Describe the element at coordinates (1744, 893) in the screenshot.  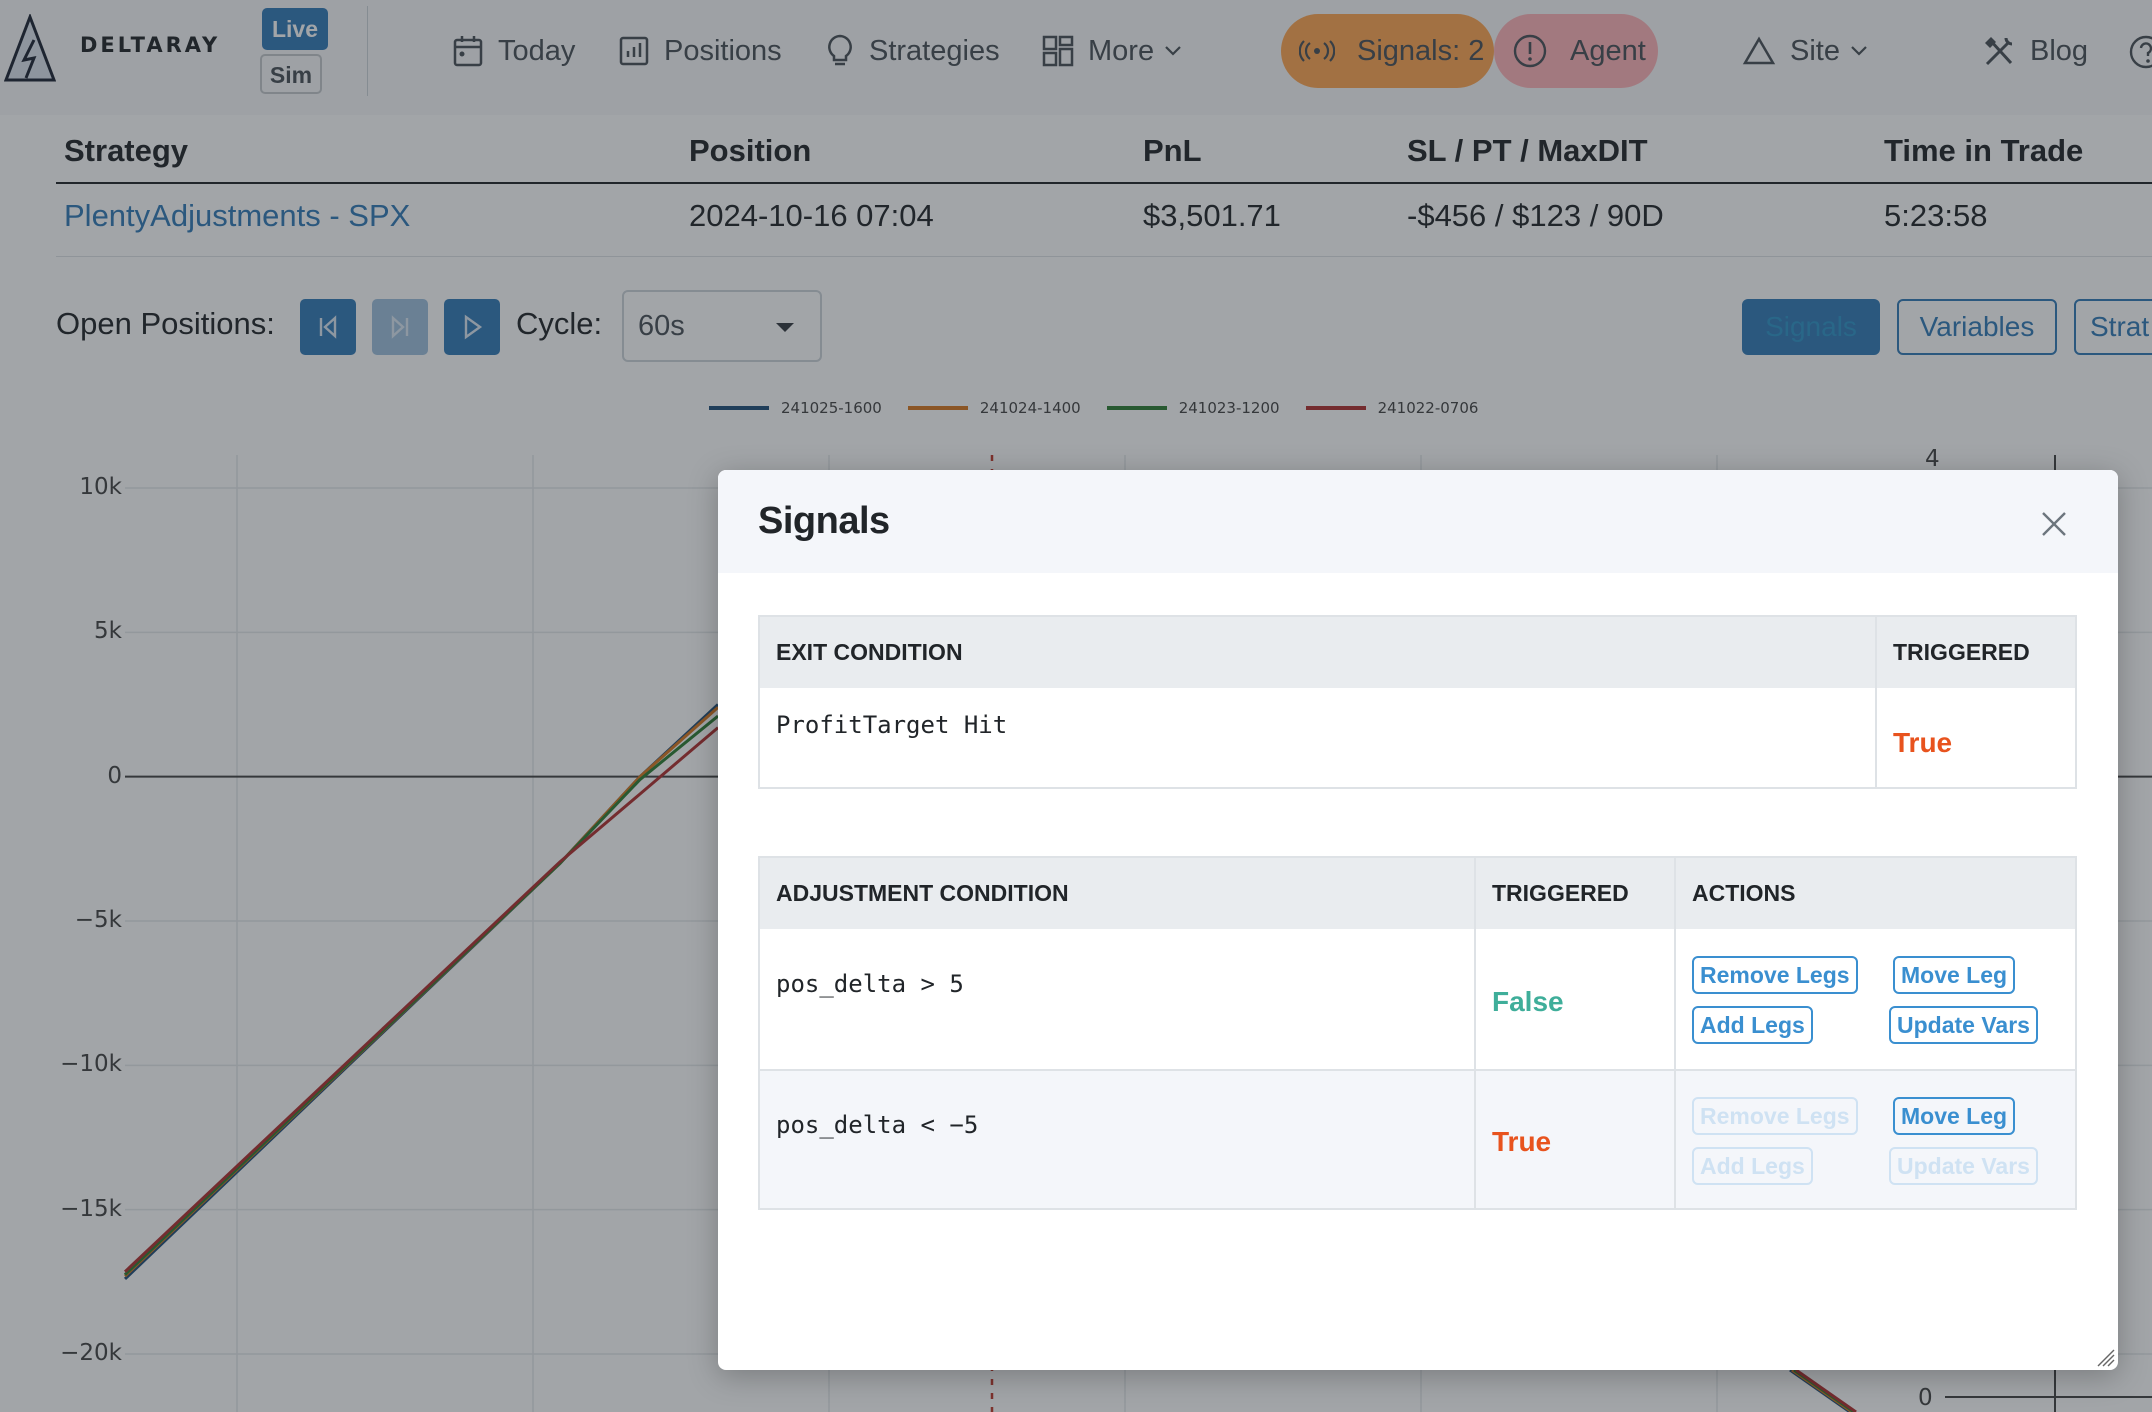
I see `actions-header: ACTIONS` at that location.